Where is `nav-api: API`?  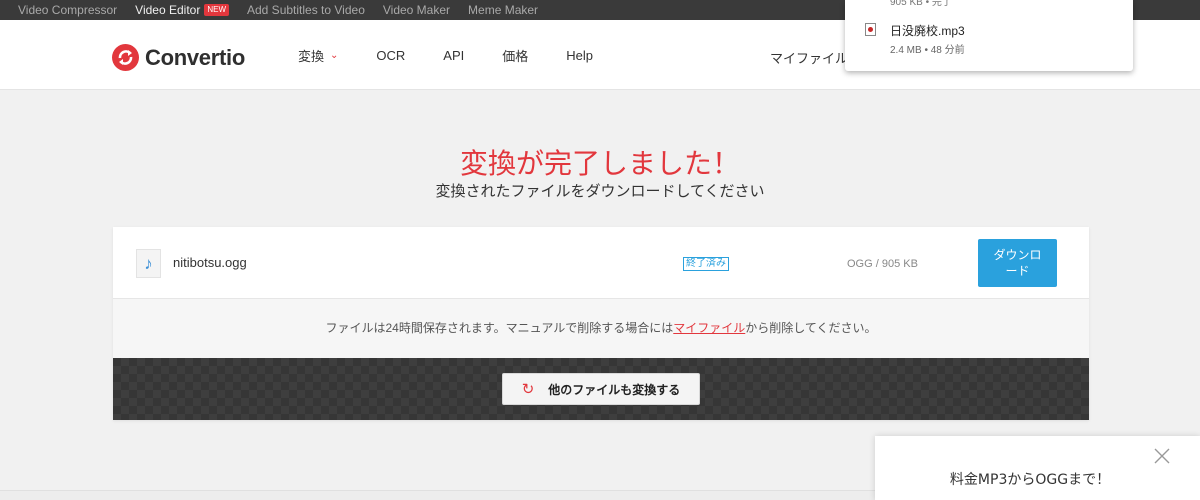
nav-api: API is located at coordinates (453, 55).